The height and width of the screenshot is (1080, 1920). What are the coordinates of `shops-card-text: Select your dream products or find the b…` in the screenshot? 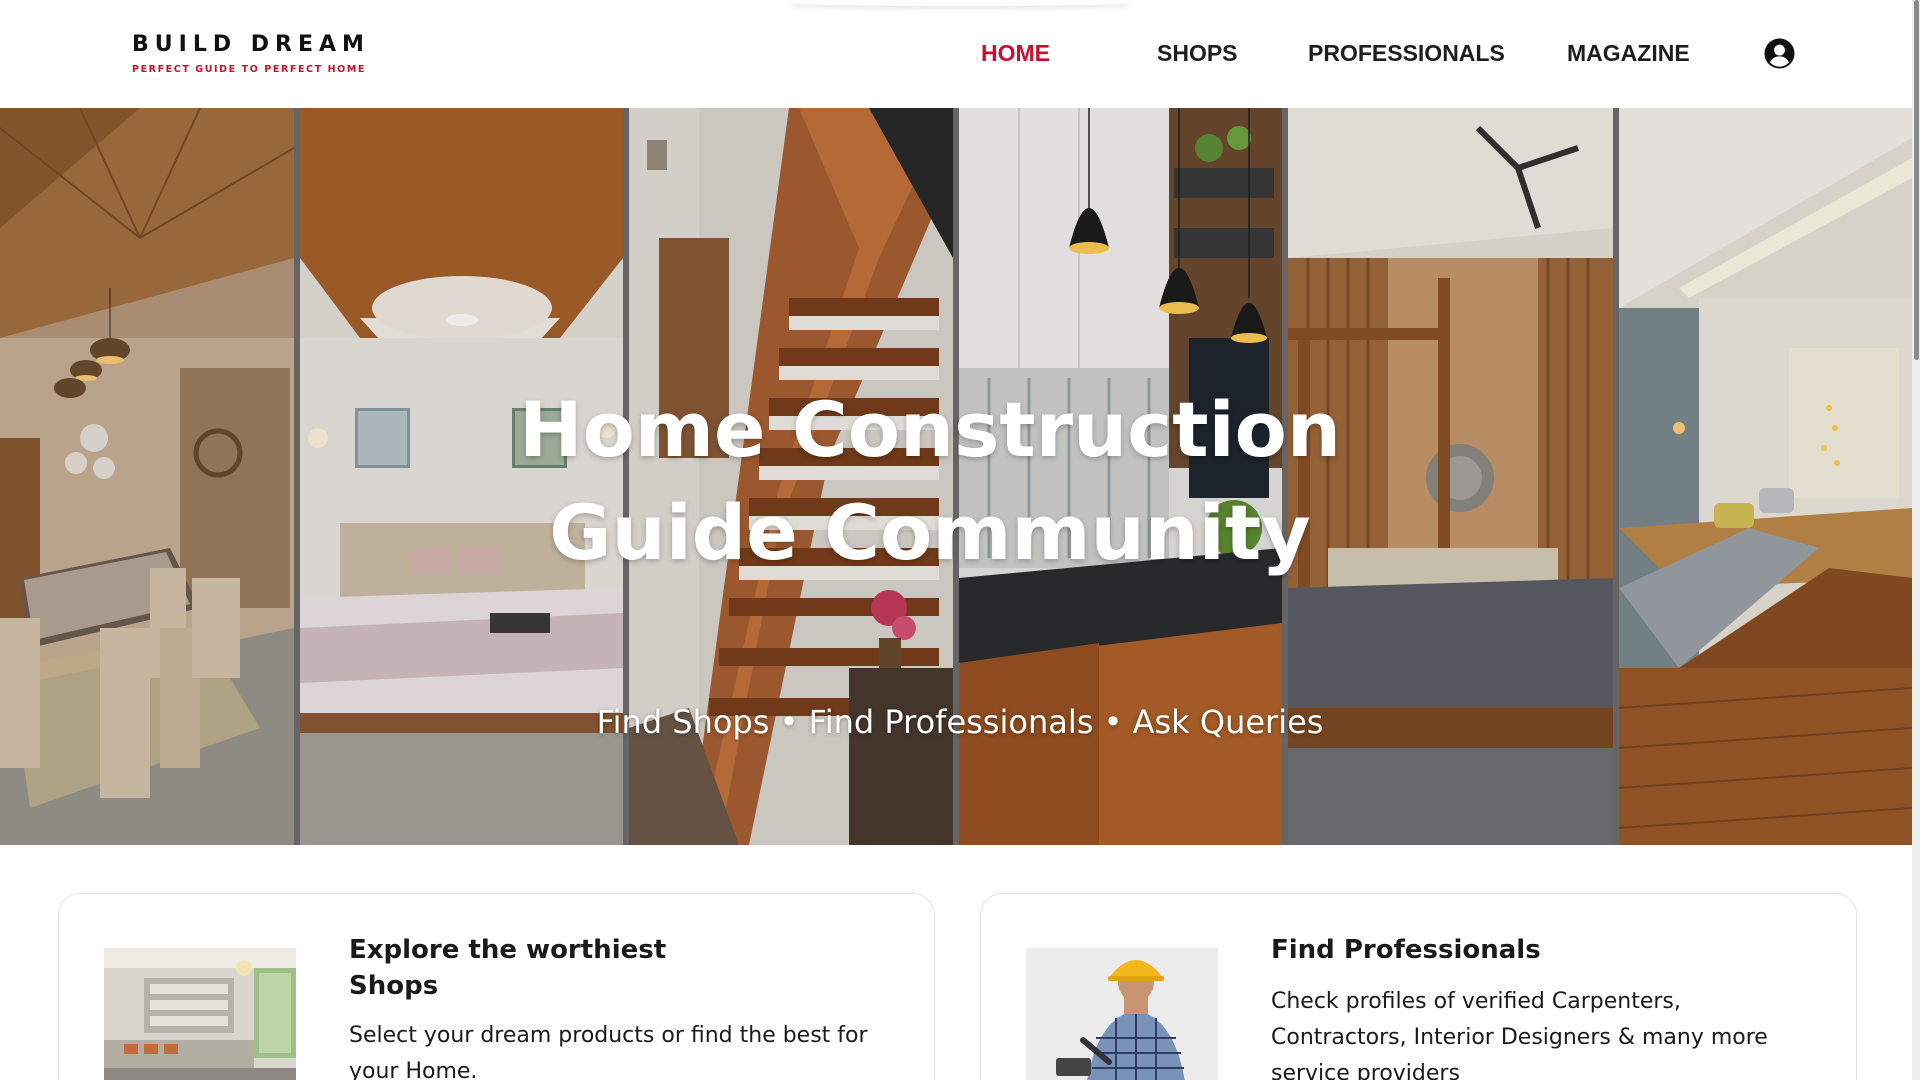 It's located at (608, 1051).